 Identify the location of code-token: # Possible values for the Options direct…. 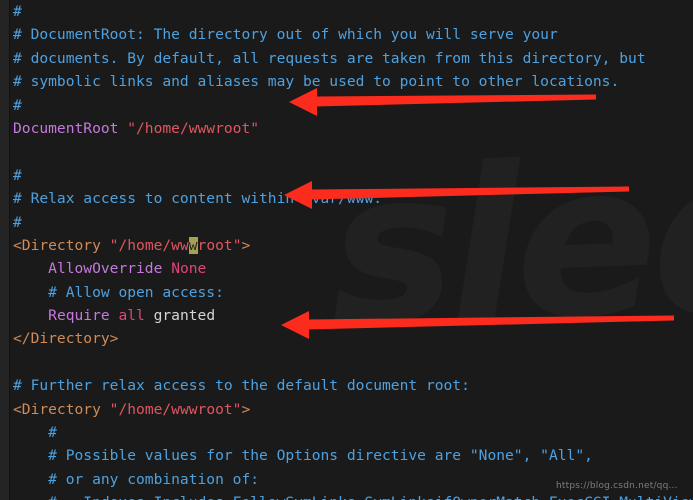
(303, 456).